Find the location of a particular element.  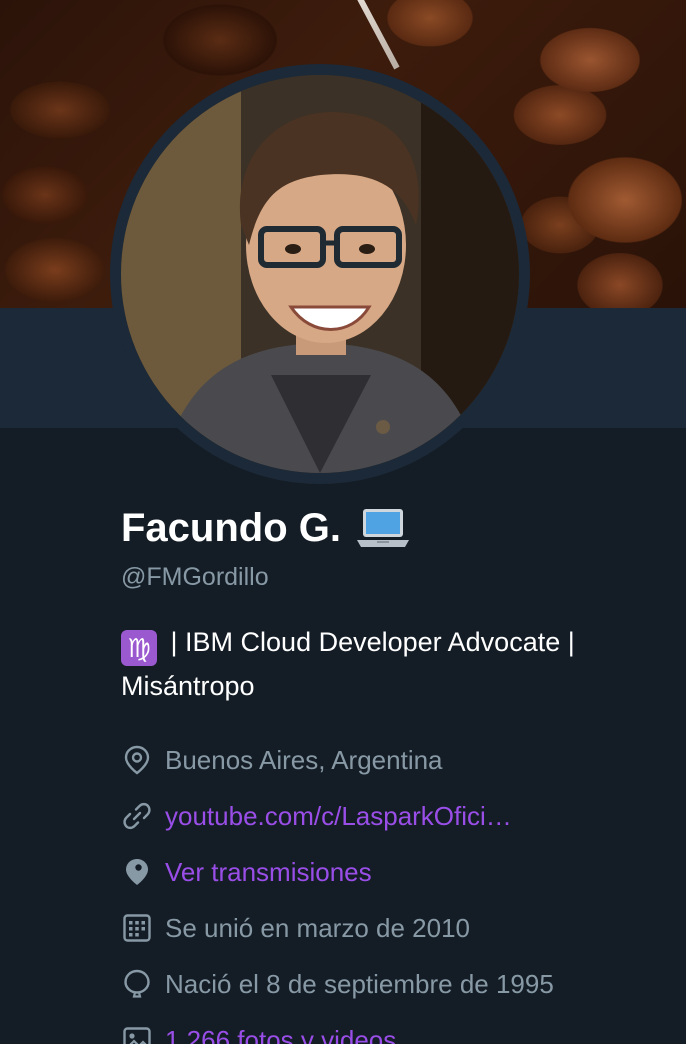

location-pin-icon is located at coordinates (137, 760).